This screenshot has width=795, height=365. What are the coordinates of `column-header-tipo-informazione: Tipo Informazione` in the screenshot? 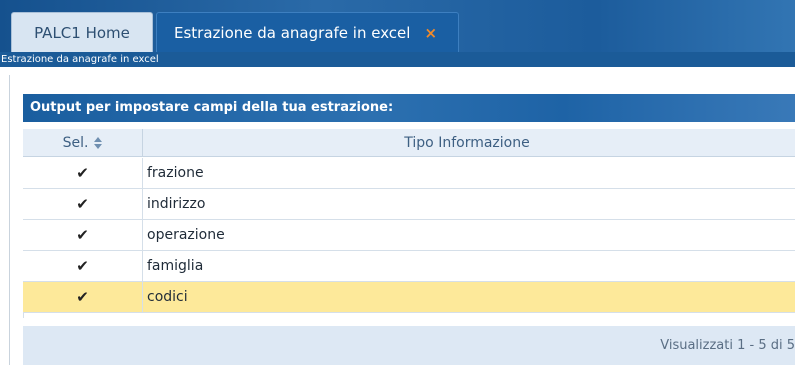 It's located at (469, 143).